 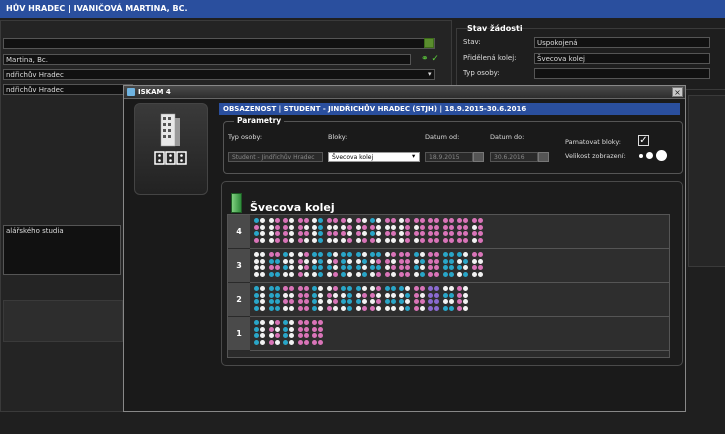 I want to click on datum-do-field: 30.6.2016, so click(x=514, y=157).